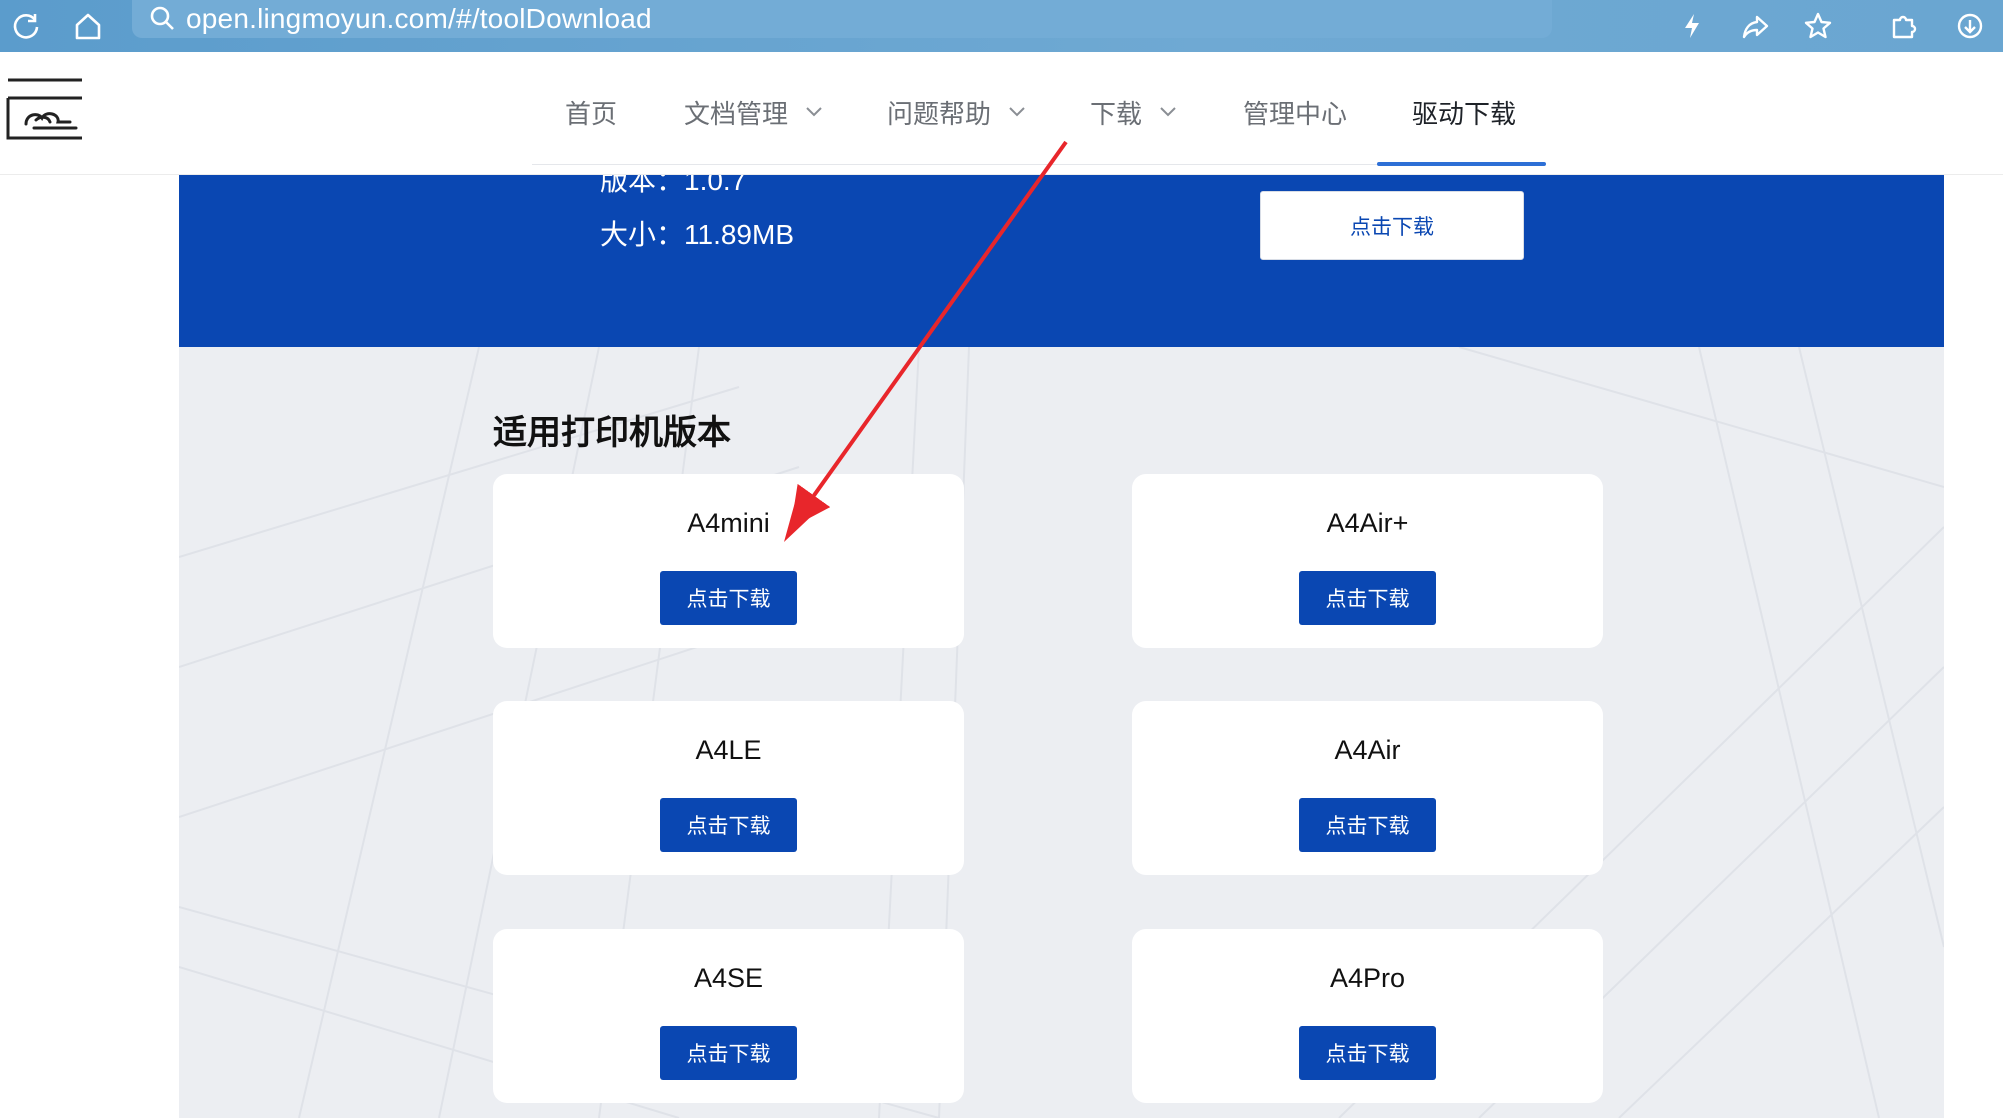 This screenshot has width=2003, height=1118. I want to click on printer-name: A4LE, so click(728, 750).